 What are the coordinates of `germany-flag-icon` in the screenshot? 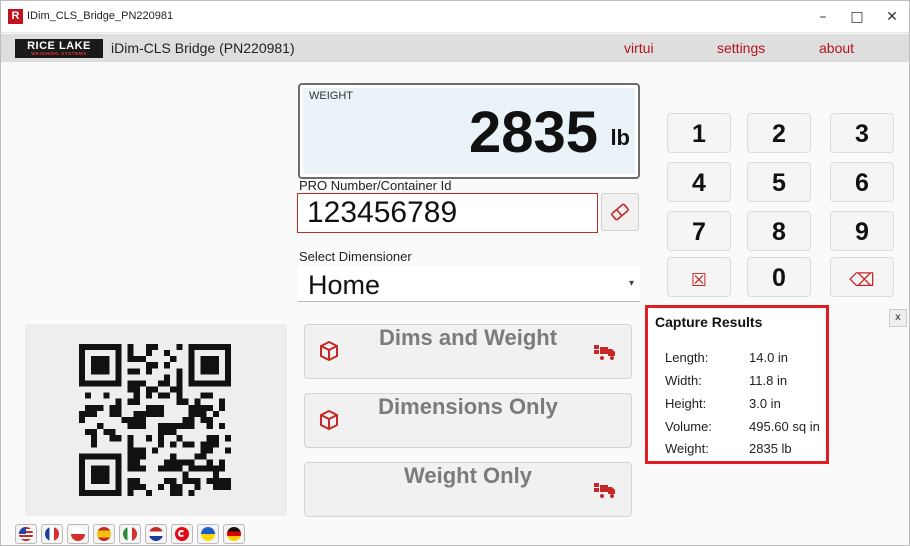 It's located at (234, 534).